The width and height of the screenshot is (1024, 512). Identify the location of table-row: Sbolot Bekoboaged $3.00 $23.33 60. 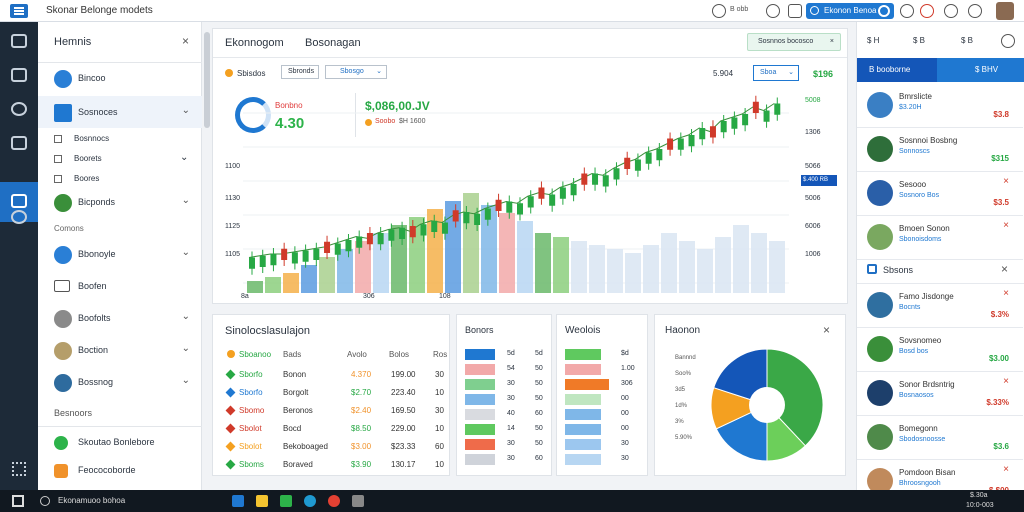
(336, 447).